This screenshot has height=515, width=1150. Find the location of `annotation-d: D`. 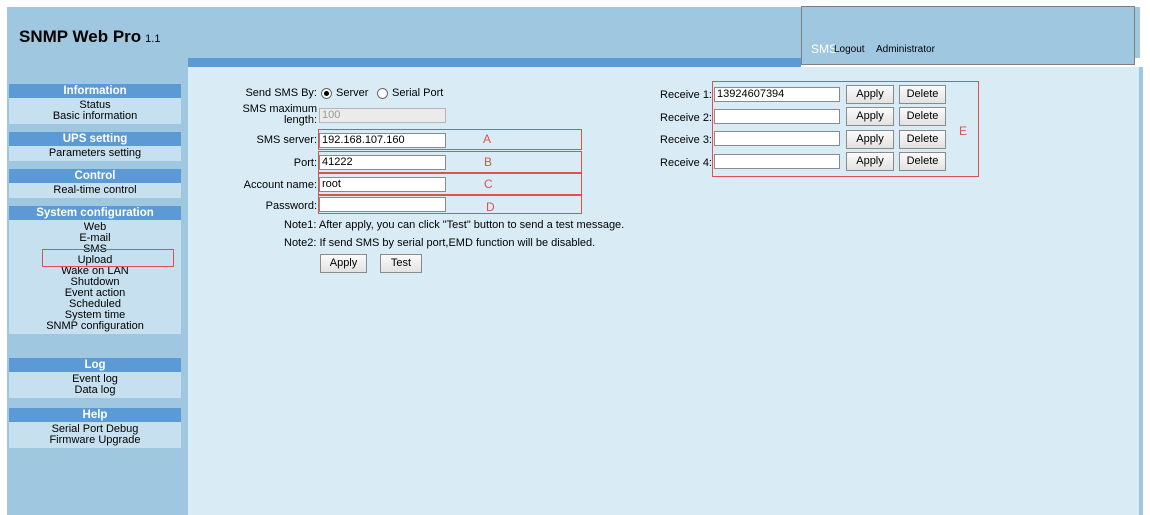

annotation-d: D is located at coordinates (490, 207).